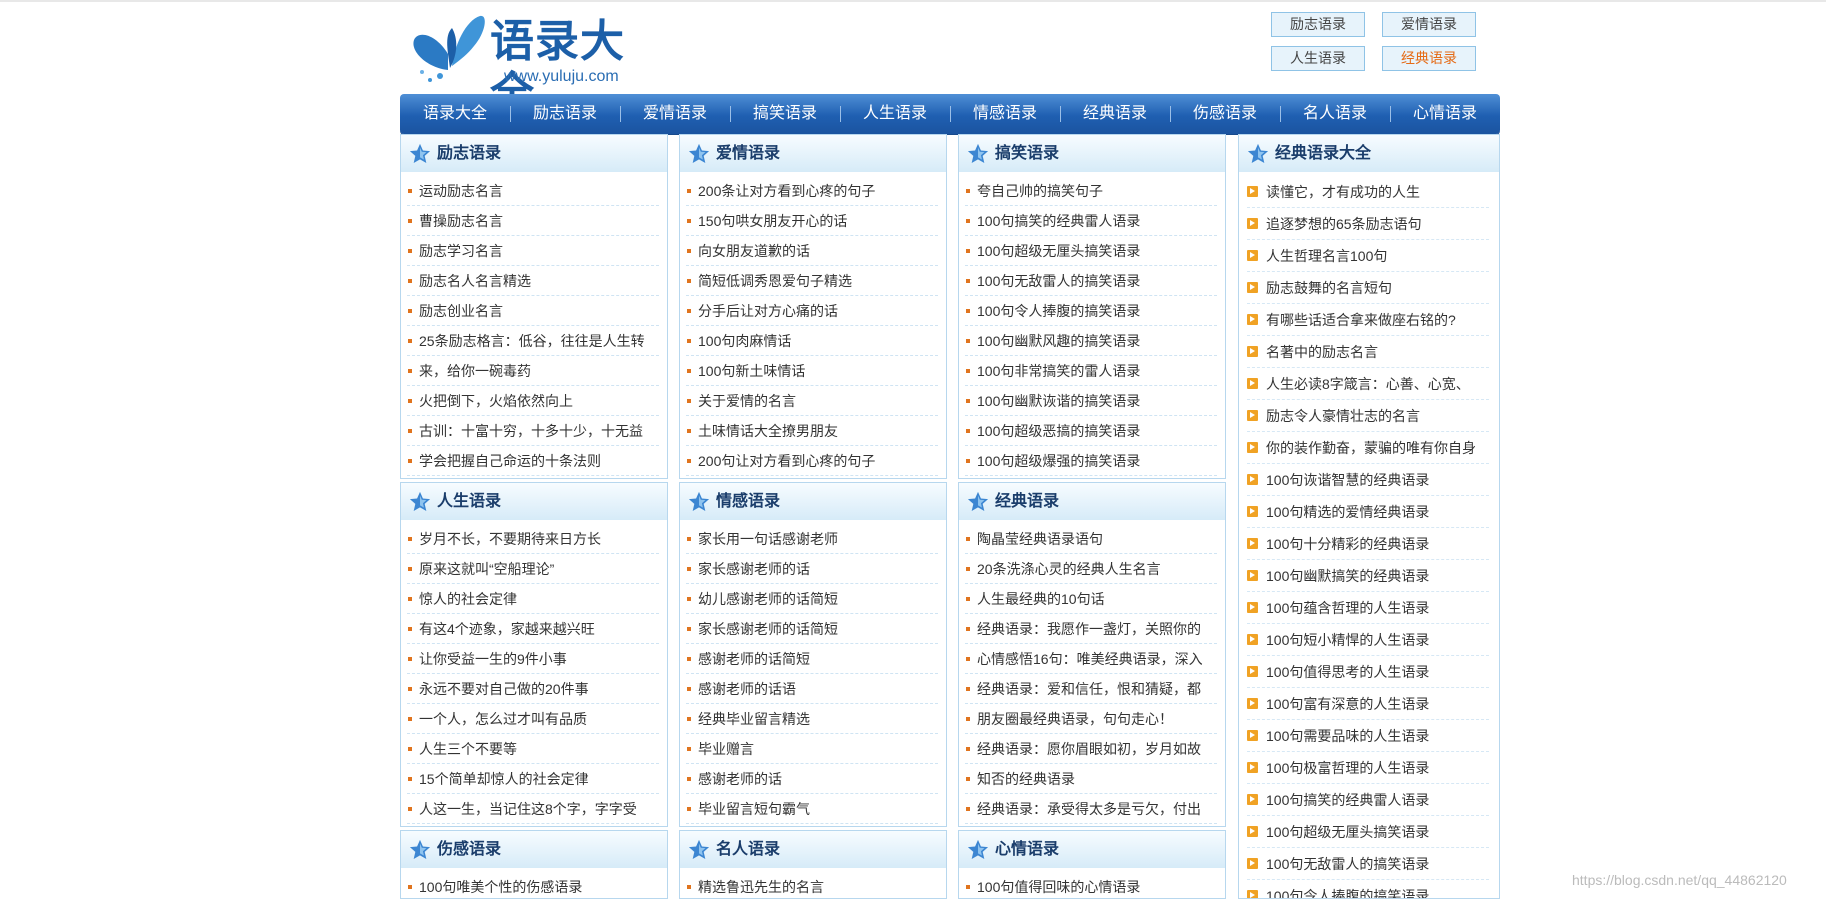 The image size is (1826, 899). I want to click on list-item: 运动励志名言, so click(533, 191).